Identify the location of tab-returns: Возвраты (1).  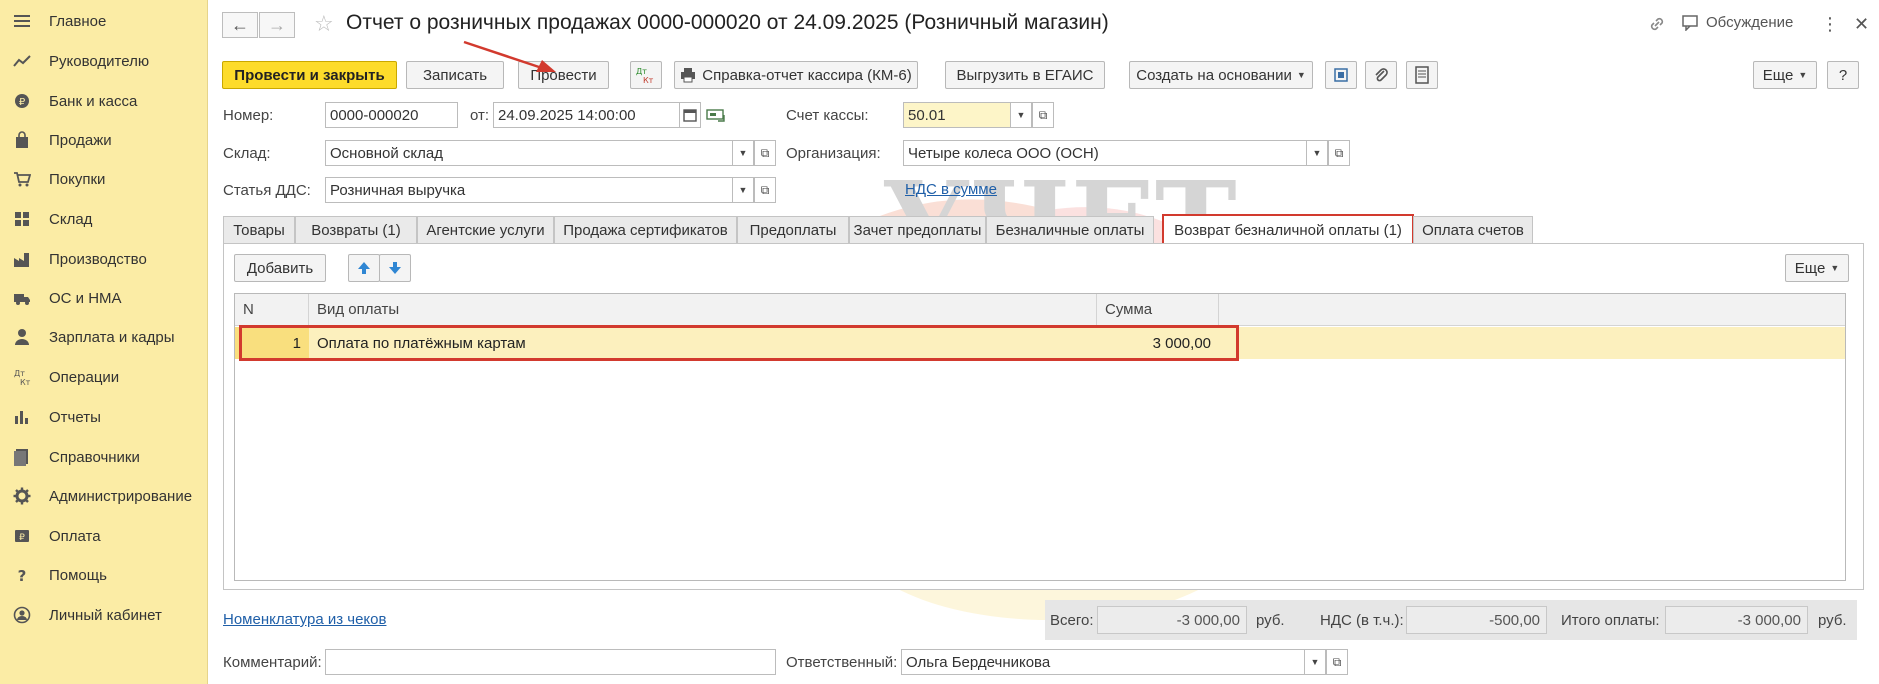
(356, 230).